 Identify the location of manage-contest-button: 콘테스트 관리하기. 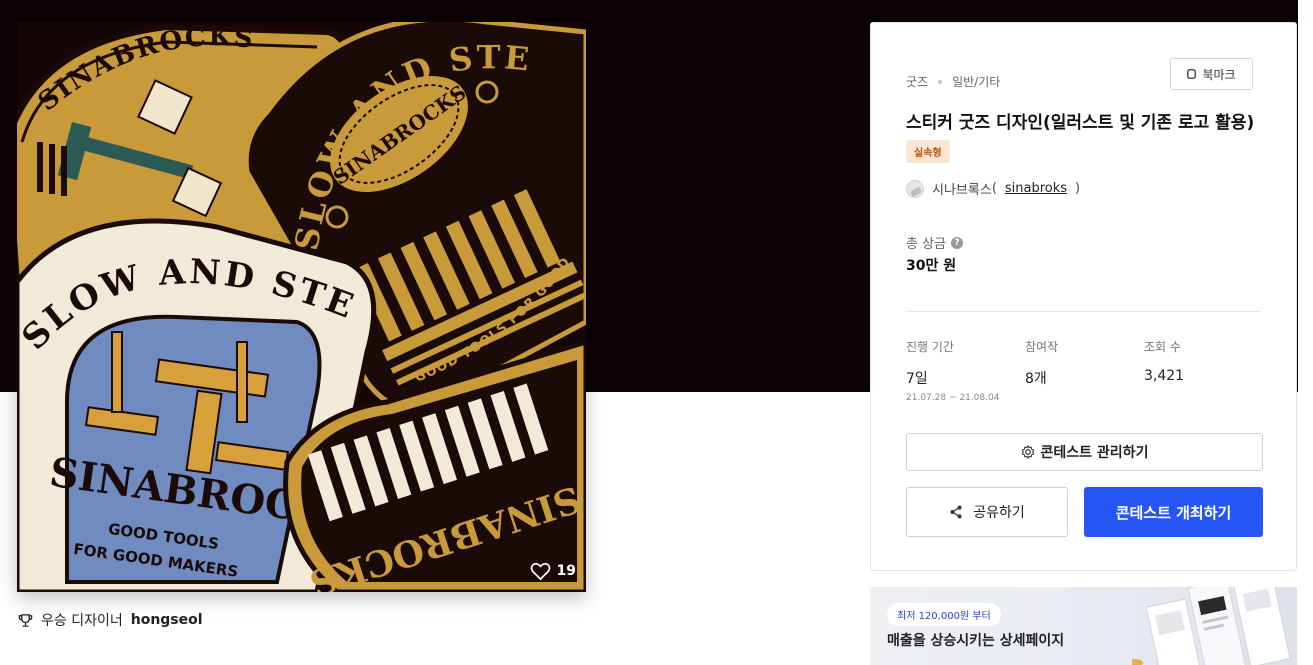
(1084, 452).